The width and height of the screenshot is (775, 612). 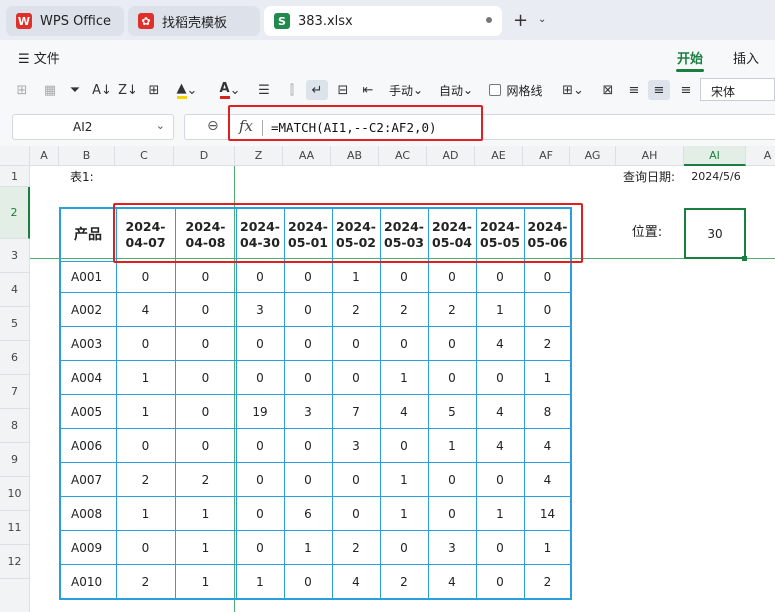 What do you see at coordinates (50, 90) in the screenshot?
I see `format-painter-icon: ▦` at bounding box center [50, 90].